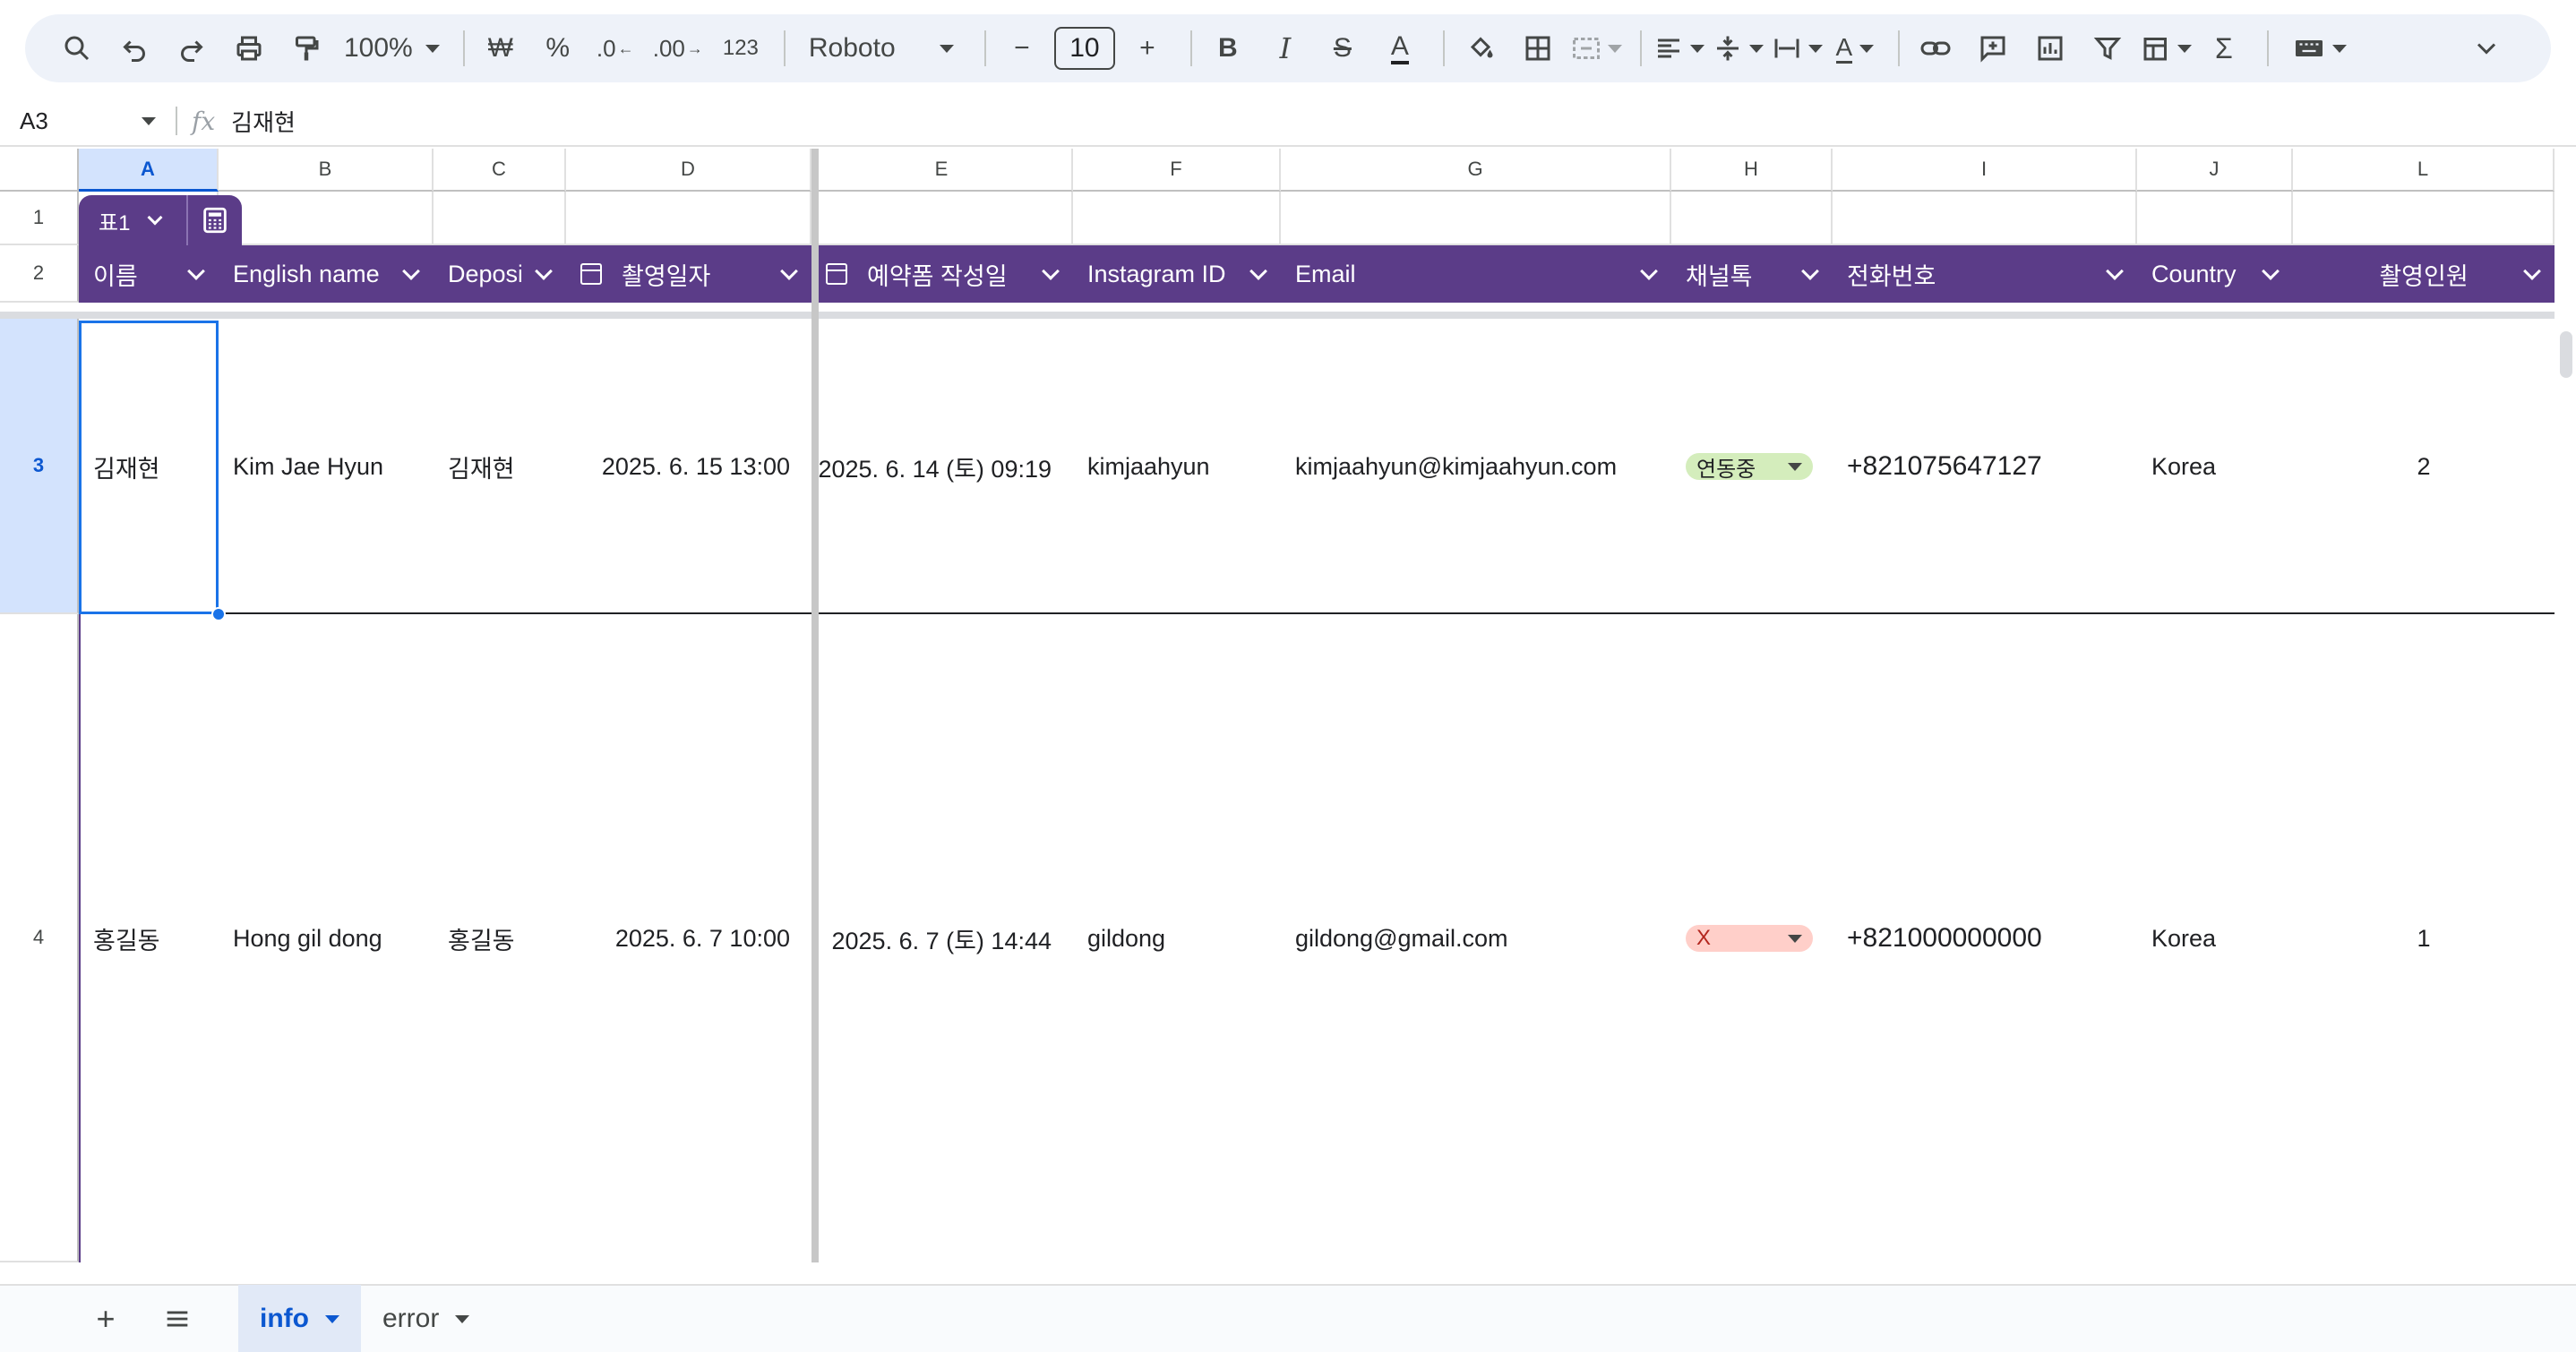  I want to click on text-rotation-button: A, so click(1855, 48).